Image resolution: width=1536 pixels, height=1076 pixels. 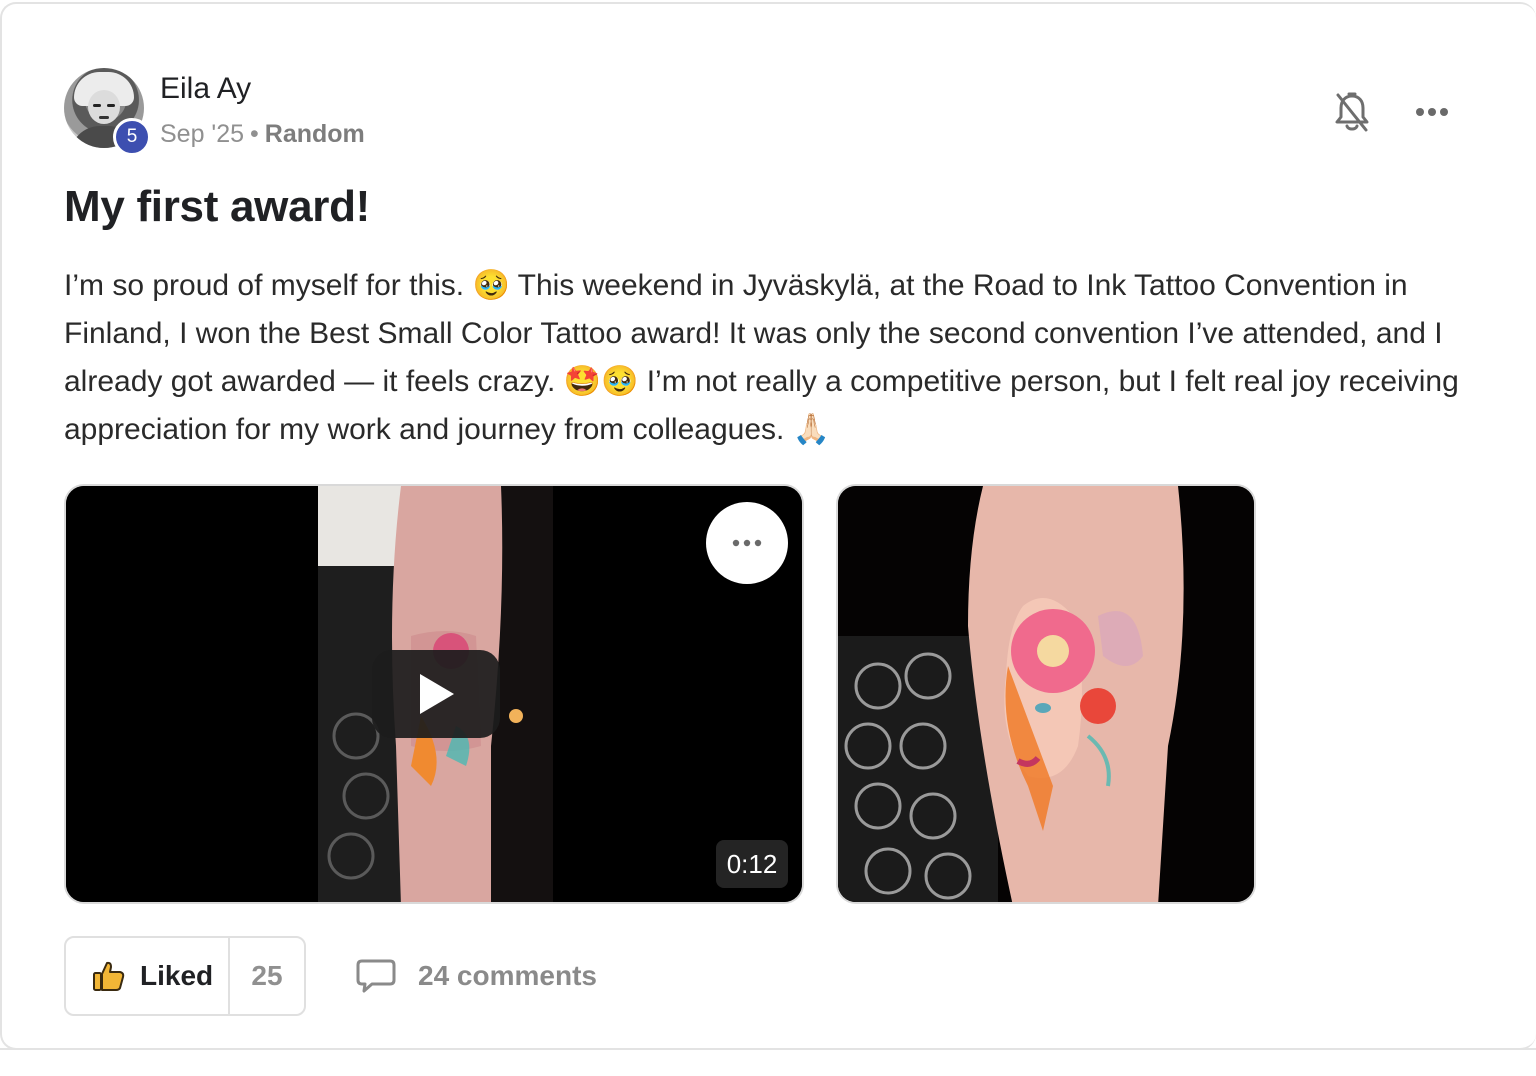 I want to click on post-title: My first award!, so click(x=217, y=206).